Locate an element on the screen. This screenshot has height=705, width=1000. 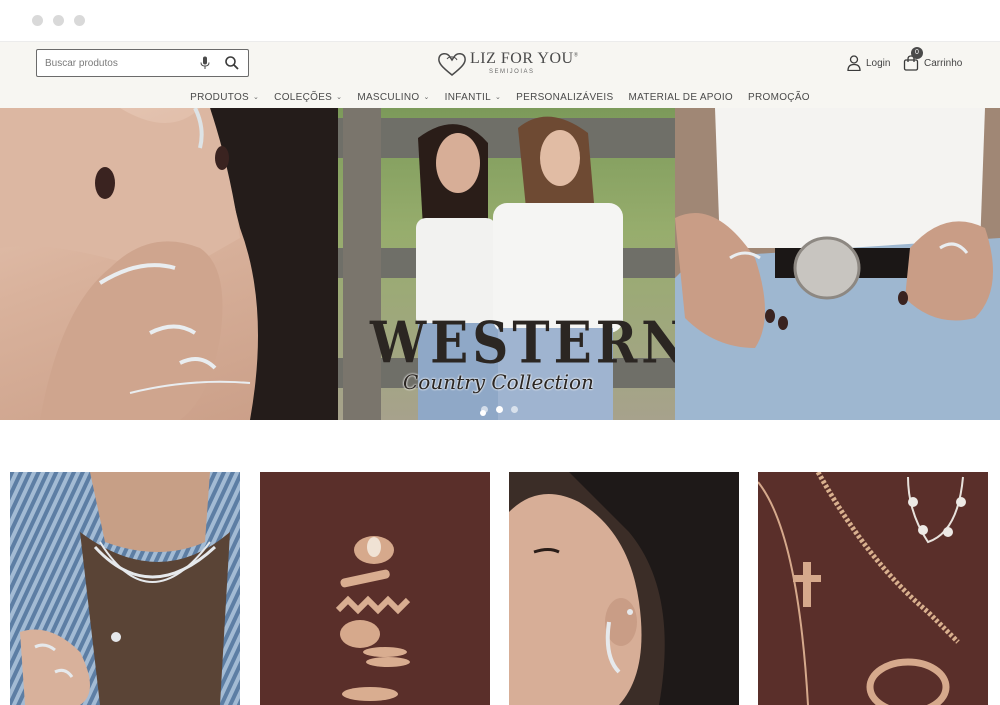
nav-item-material-de-apoio: MATERIAL DE APOIO is located at coordinates (680, 97).